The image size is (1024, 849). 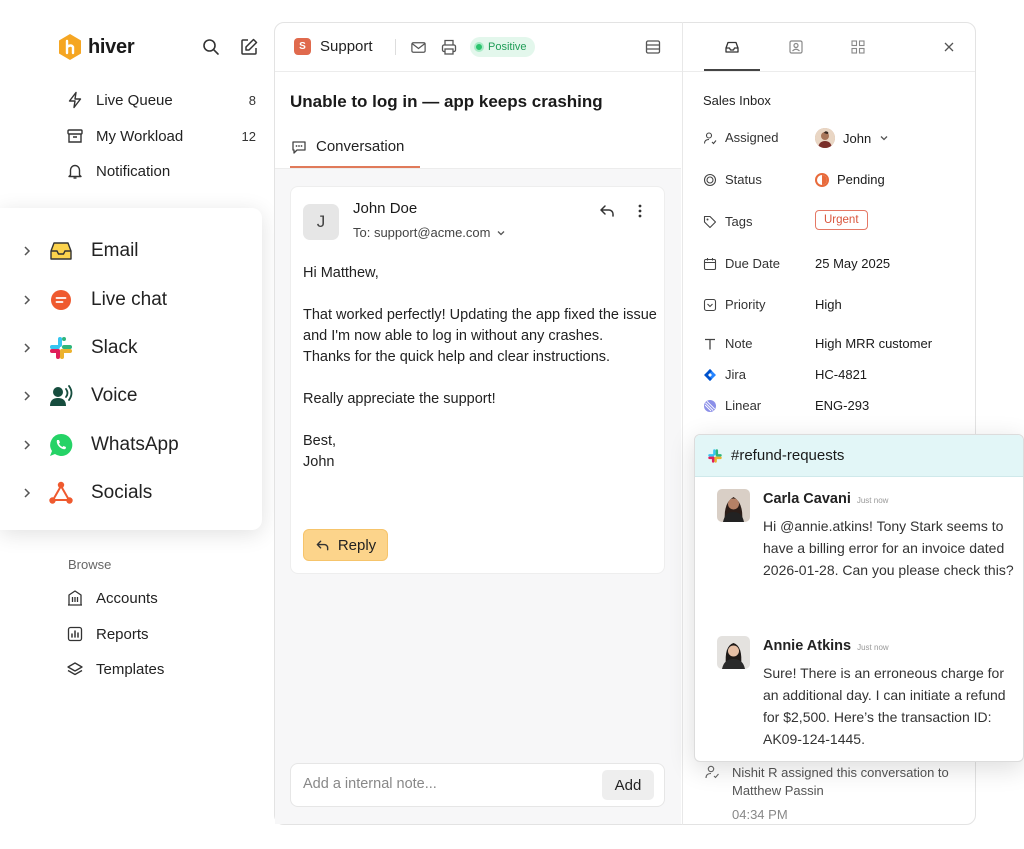 I want to click on live-chat-icon, so click(x=61, y=300).